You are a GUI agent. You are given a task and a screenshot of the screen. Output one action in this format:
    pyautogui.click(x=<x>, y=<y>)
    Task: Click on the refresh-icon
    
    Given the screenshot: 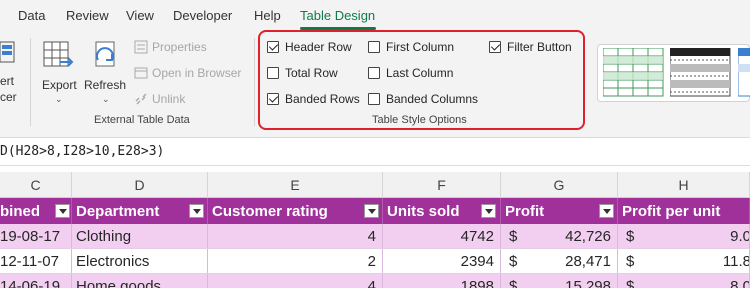 What is the action you would take?
    pyautogui.click(x=105, y=54)
    